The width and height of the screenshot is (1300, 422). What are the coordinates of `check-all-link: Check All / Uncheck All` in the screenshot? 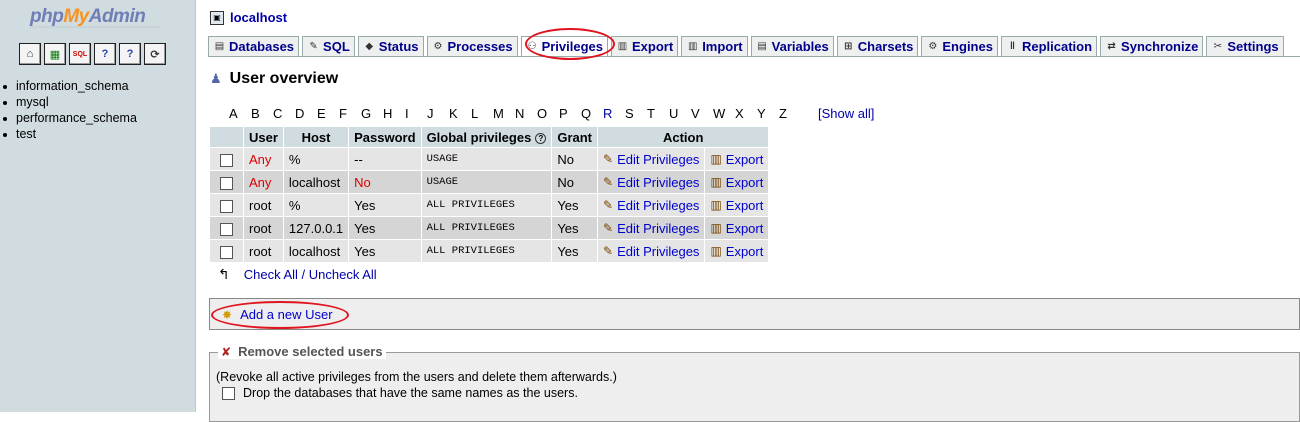 It's located at (310, 274).